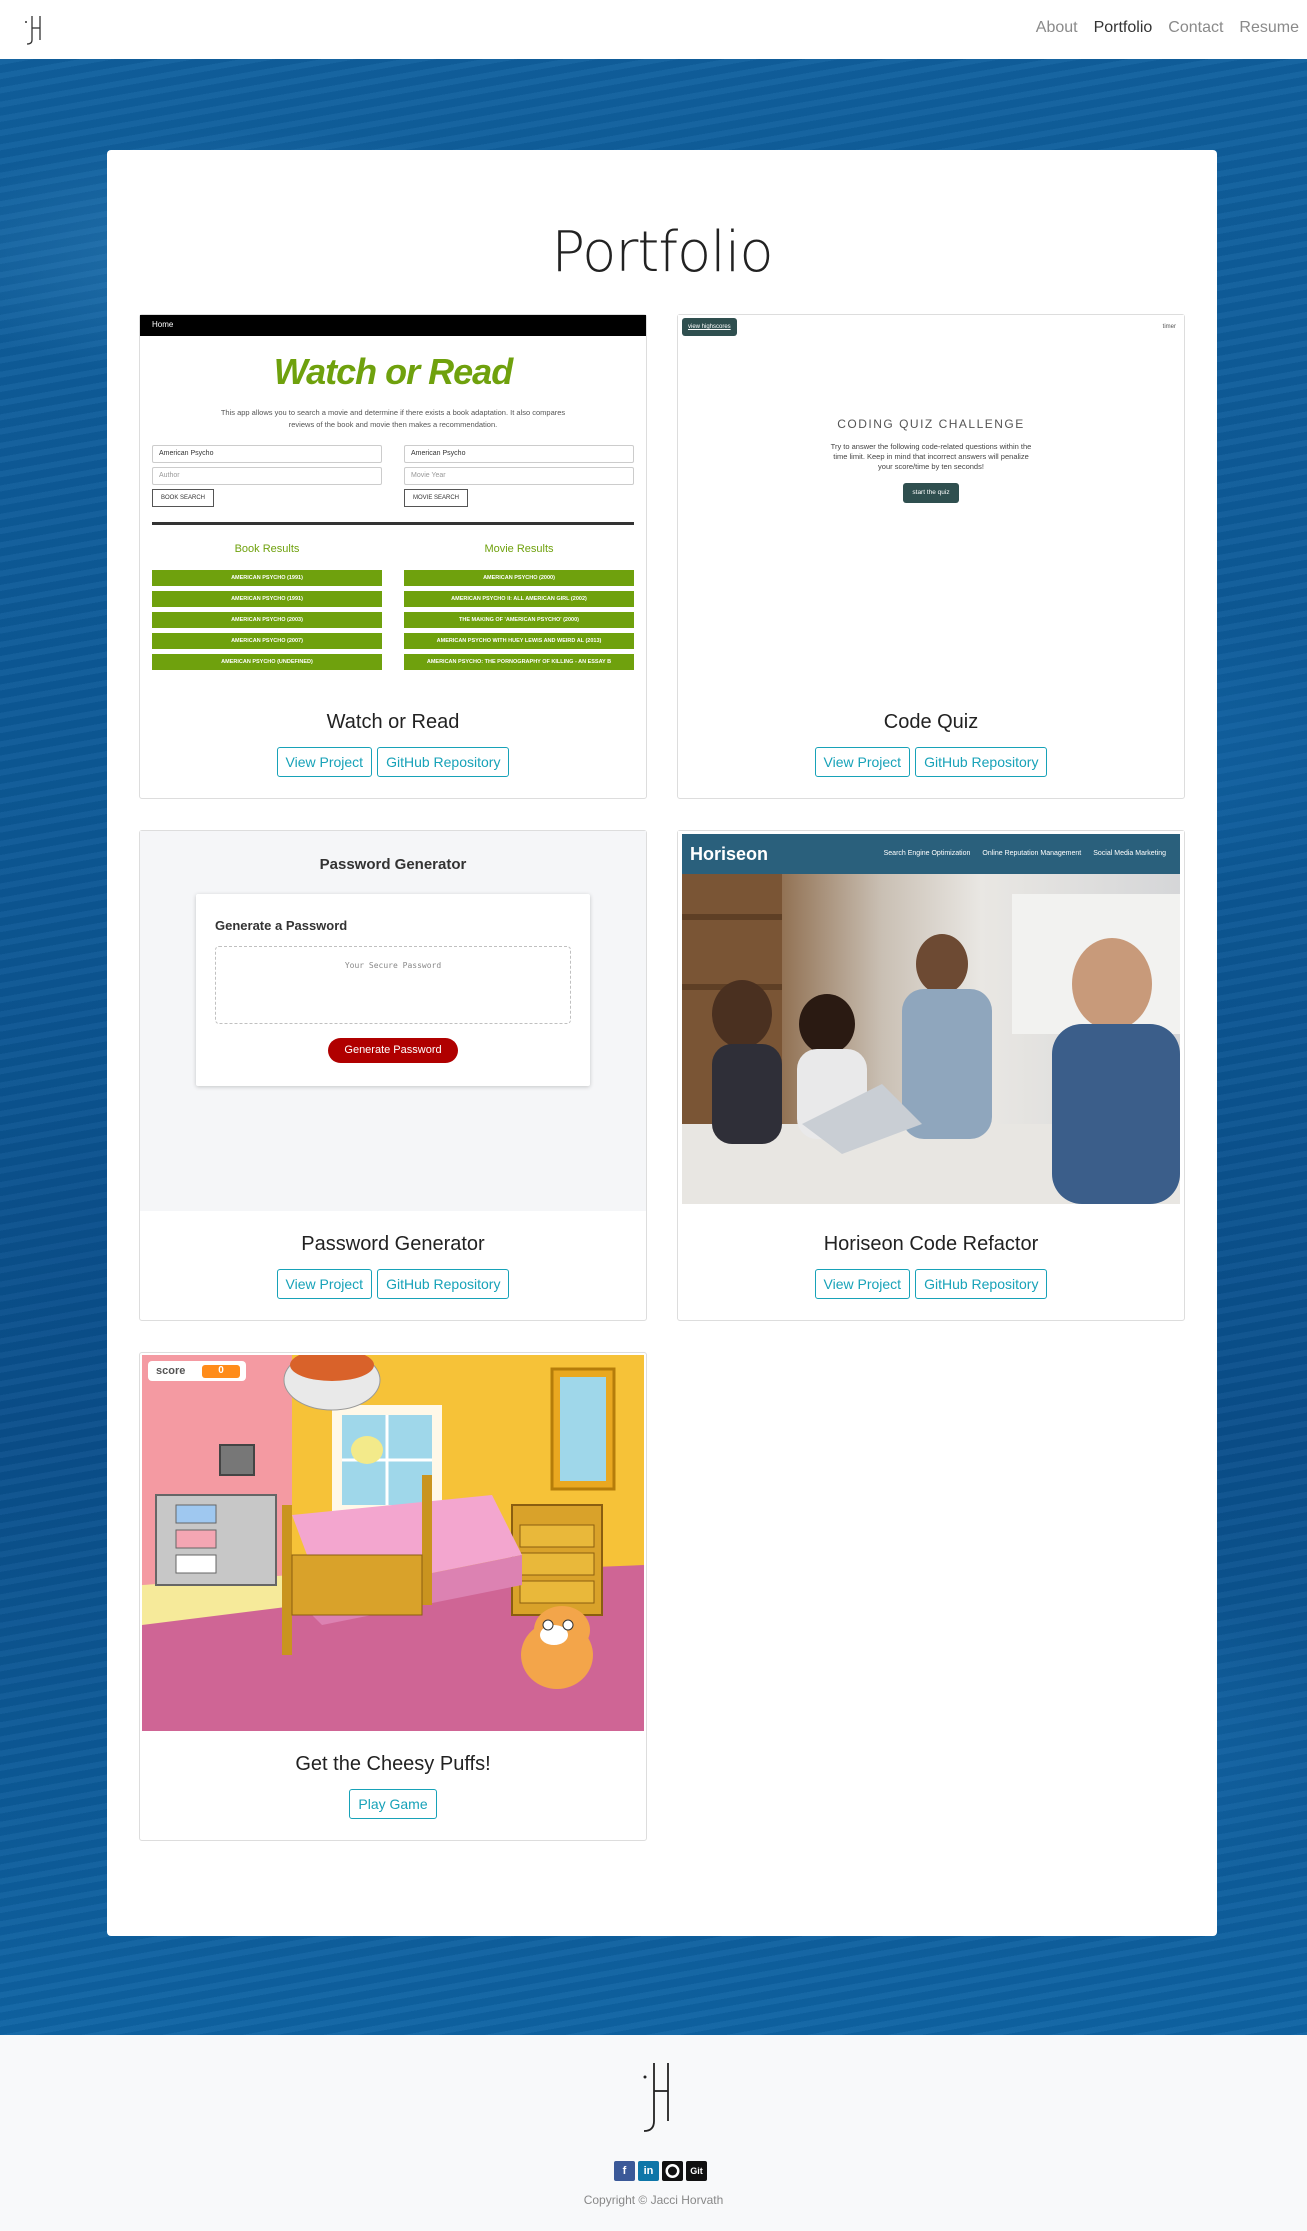 Image resolution: width=1307 pixels, height=2231 pixels. What do you see at coordinates (648, 2171) in the screenshot?
I see `linkedin-icon: in` at bounding box center [648, 2171].